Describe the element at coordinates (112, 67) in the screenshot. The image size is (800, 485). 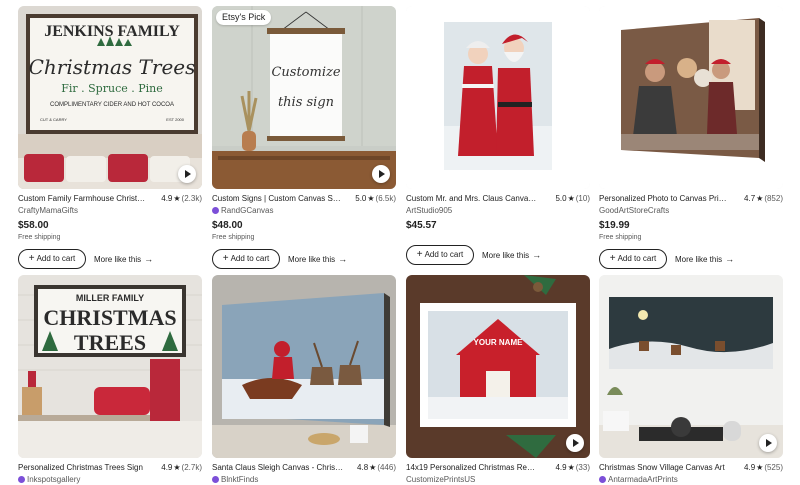
I see `sign-script-text: Christmas Trees` at that location.